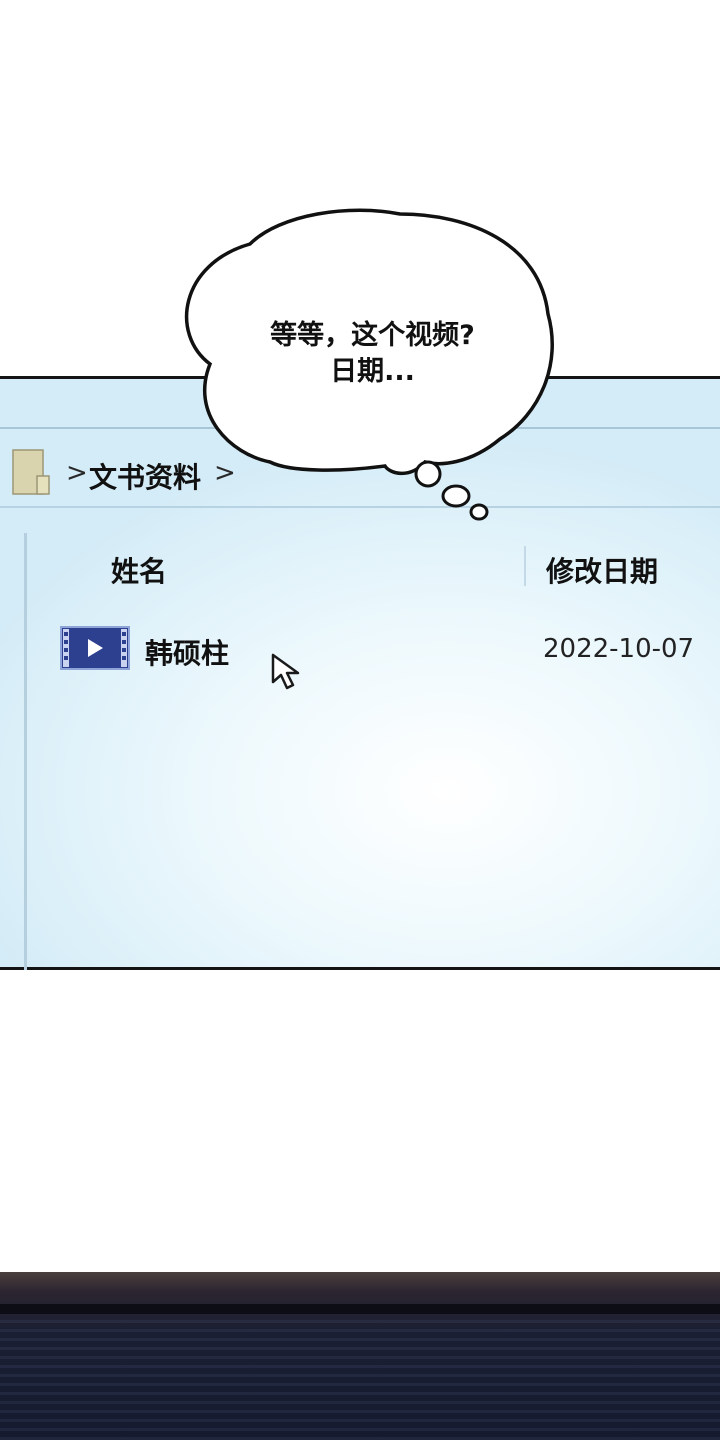 The width and height of the screenshot is (720, 1440). What do you see at coordinates (187, 652) in the screenshot?
I see `file-name: 韩硕柱` at bounding box center [187, 652].